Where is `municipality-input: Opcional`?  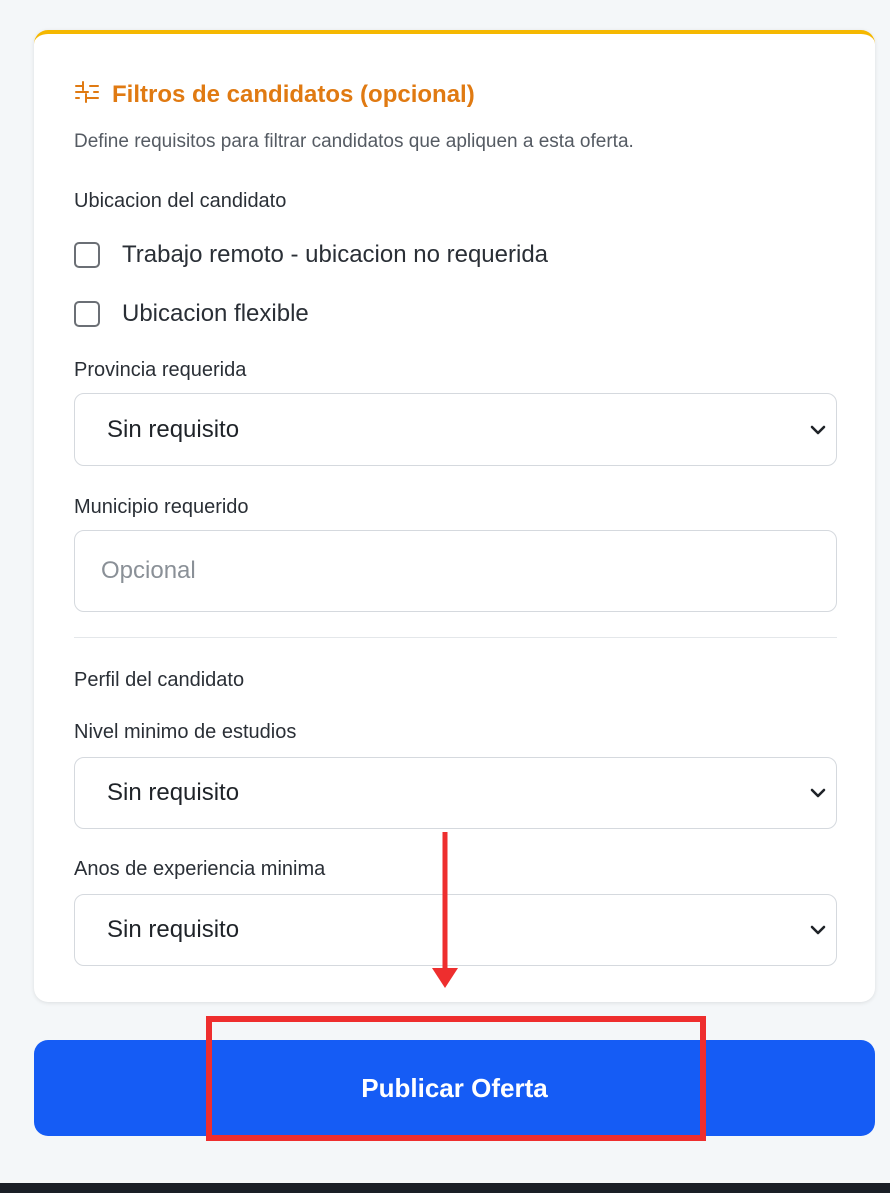 municipality-input: Opcional is located at coordinates (455, 571).